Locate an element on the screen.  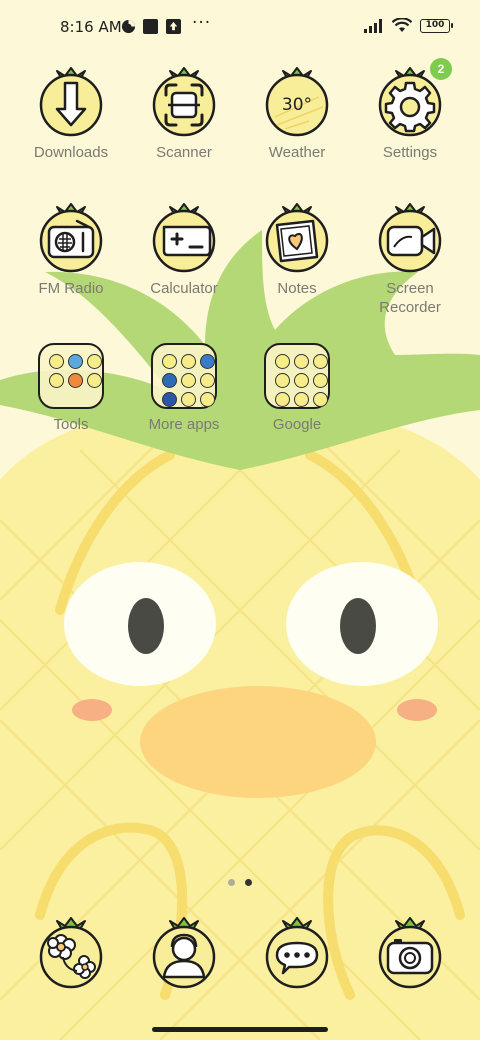
folder-tools: Tools is located at coordinates (71, 388).